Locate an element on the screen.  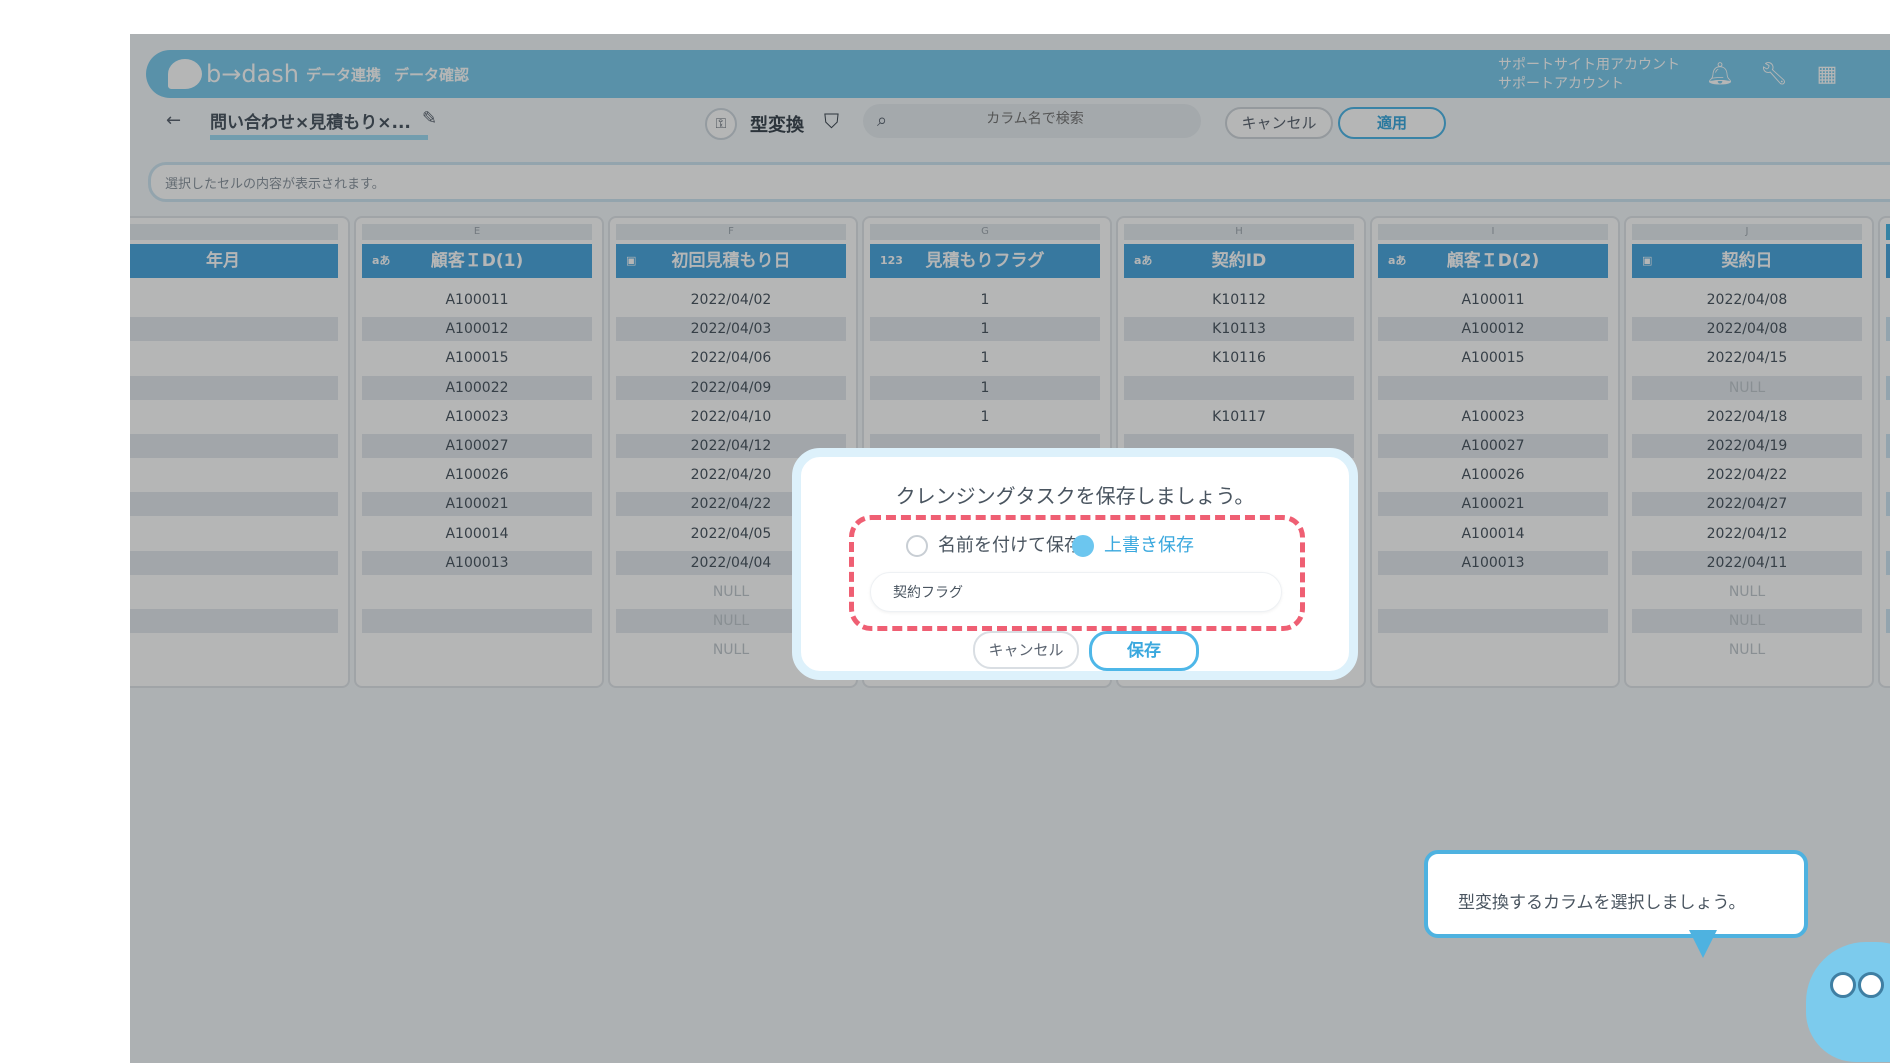
task-name-input is located at coordinates (1076, 592).